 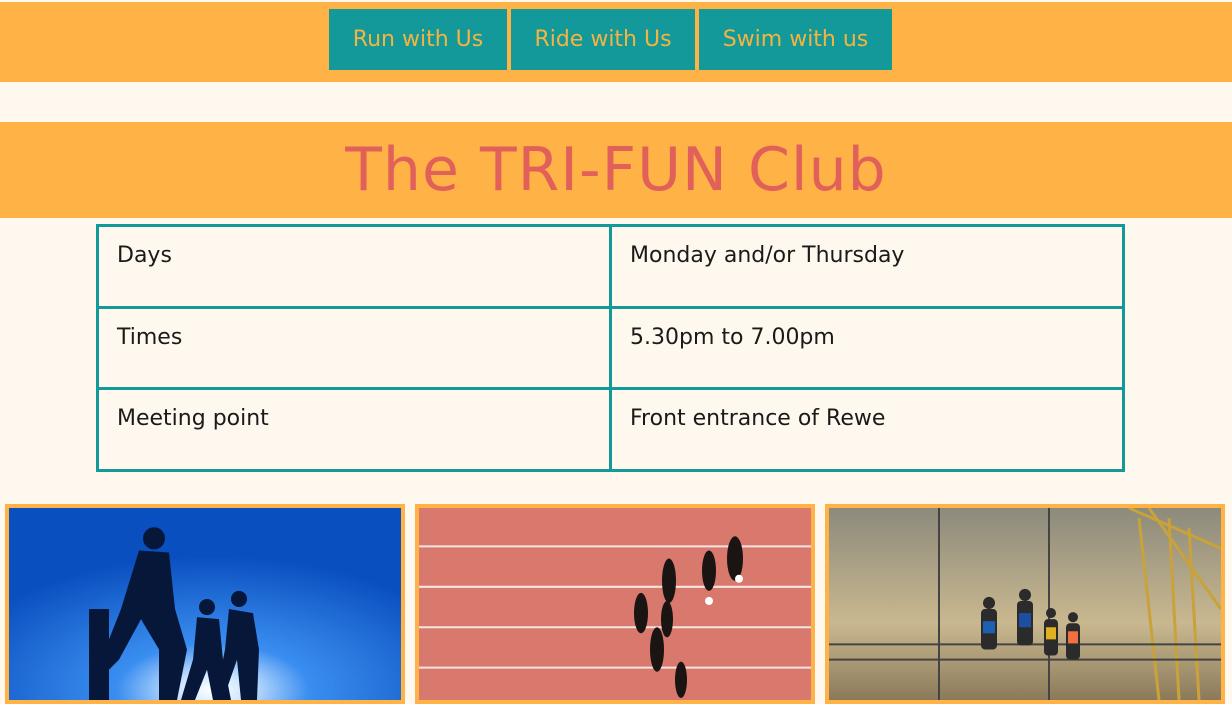 What do you see at coordinates (867, 266) in the screenshot?
I see `row-value-days: Monday and/or Thursday` at bounding box center [867, 266].